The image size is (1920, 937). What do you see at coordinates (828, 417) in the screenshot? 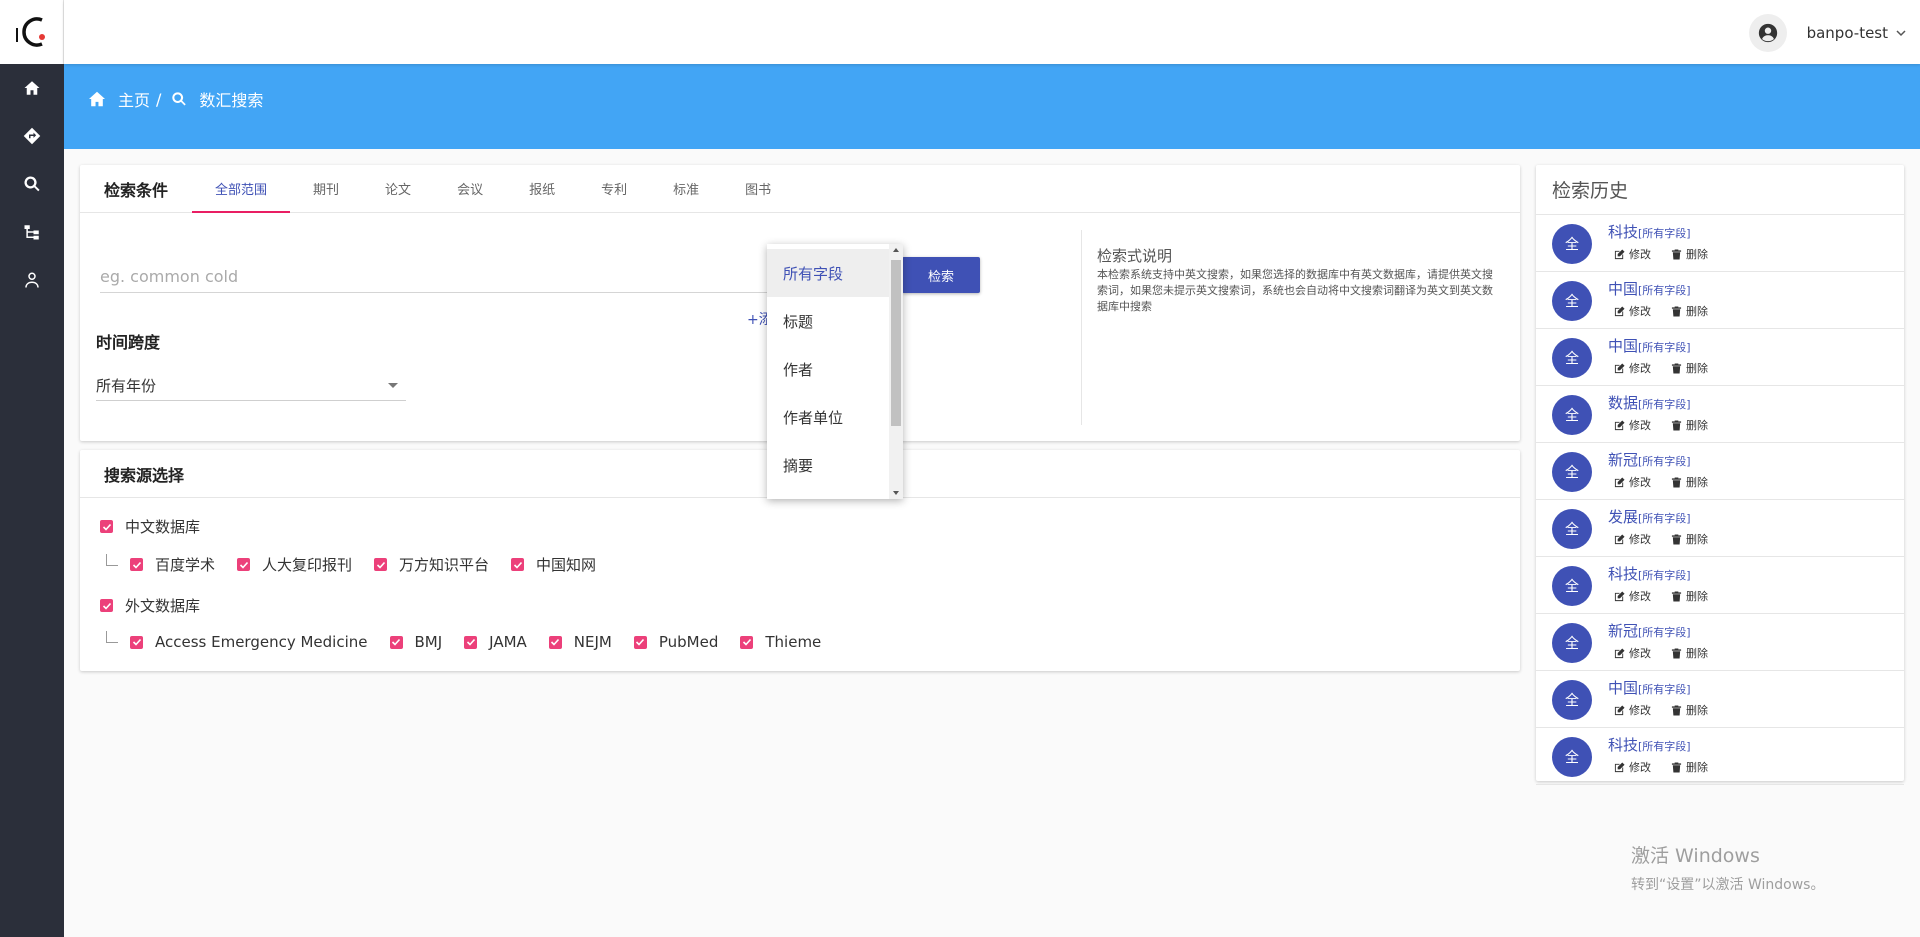
I see `dropdown-option-affiliation: 作者单位` at bounding box center [828, 417].